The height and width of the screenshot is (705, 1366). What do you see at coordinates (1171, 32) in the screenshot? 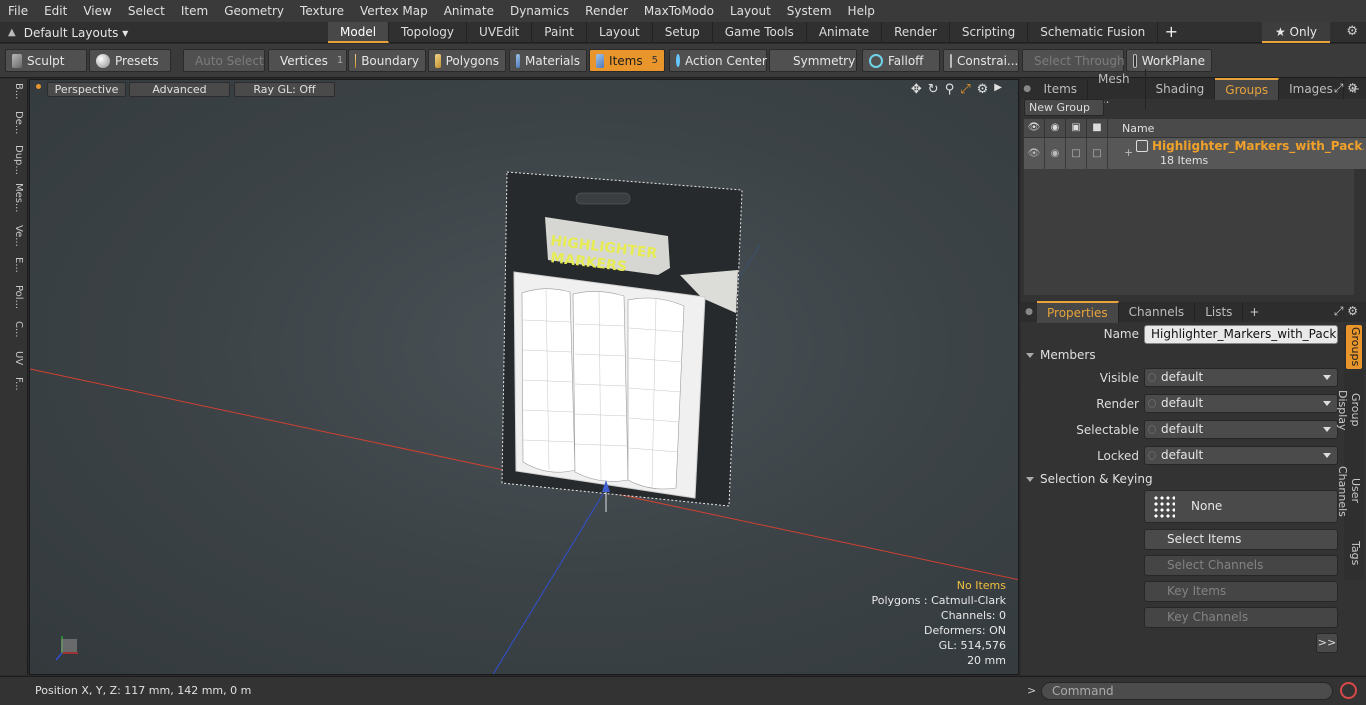
I see `add-tab-icon: +` at bounding box center [1171, 32].